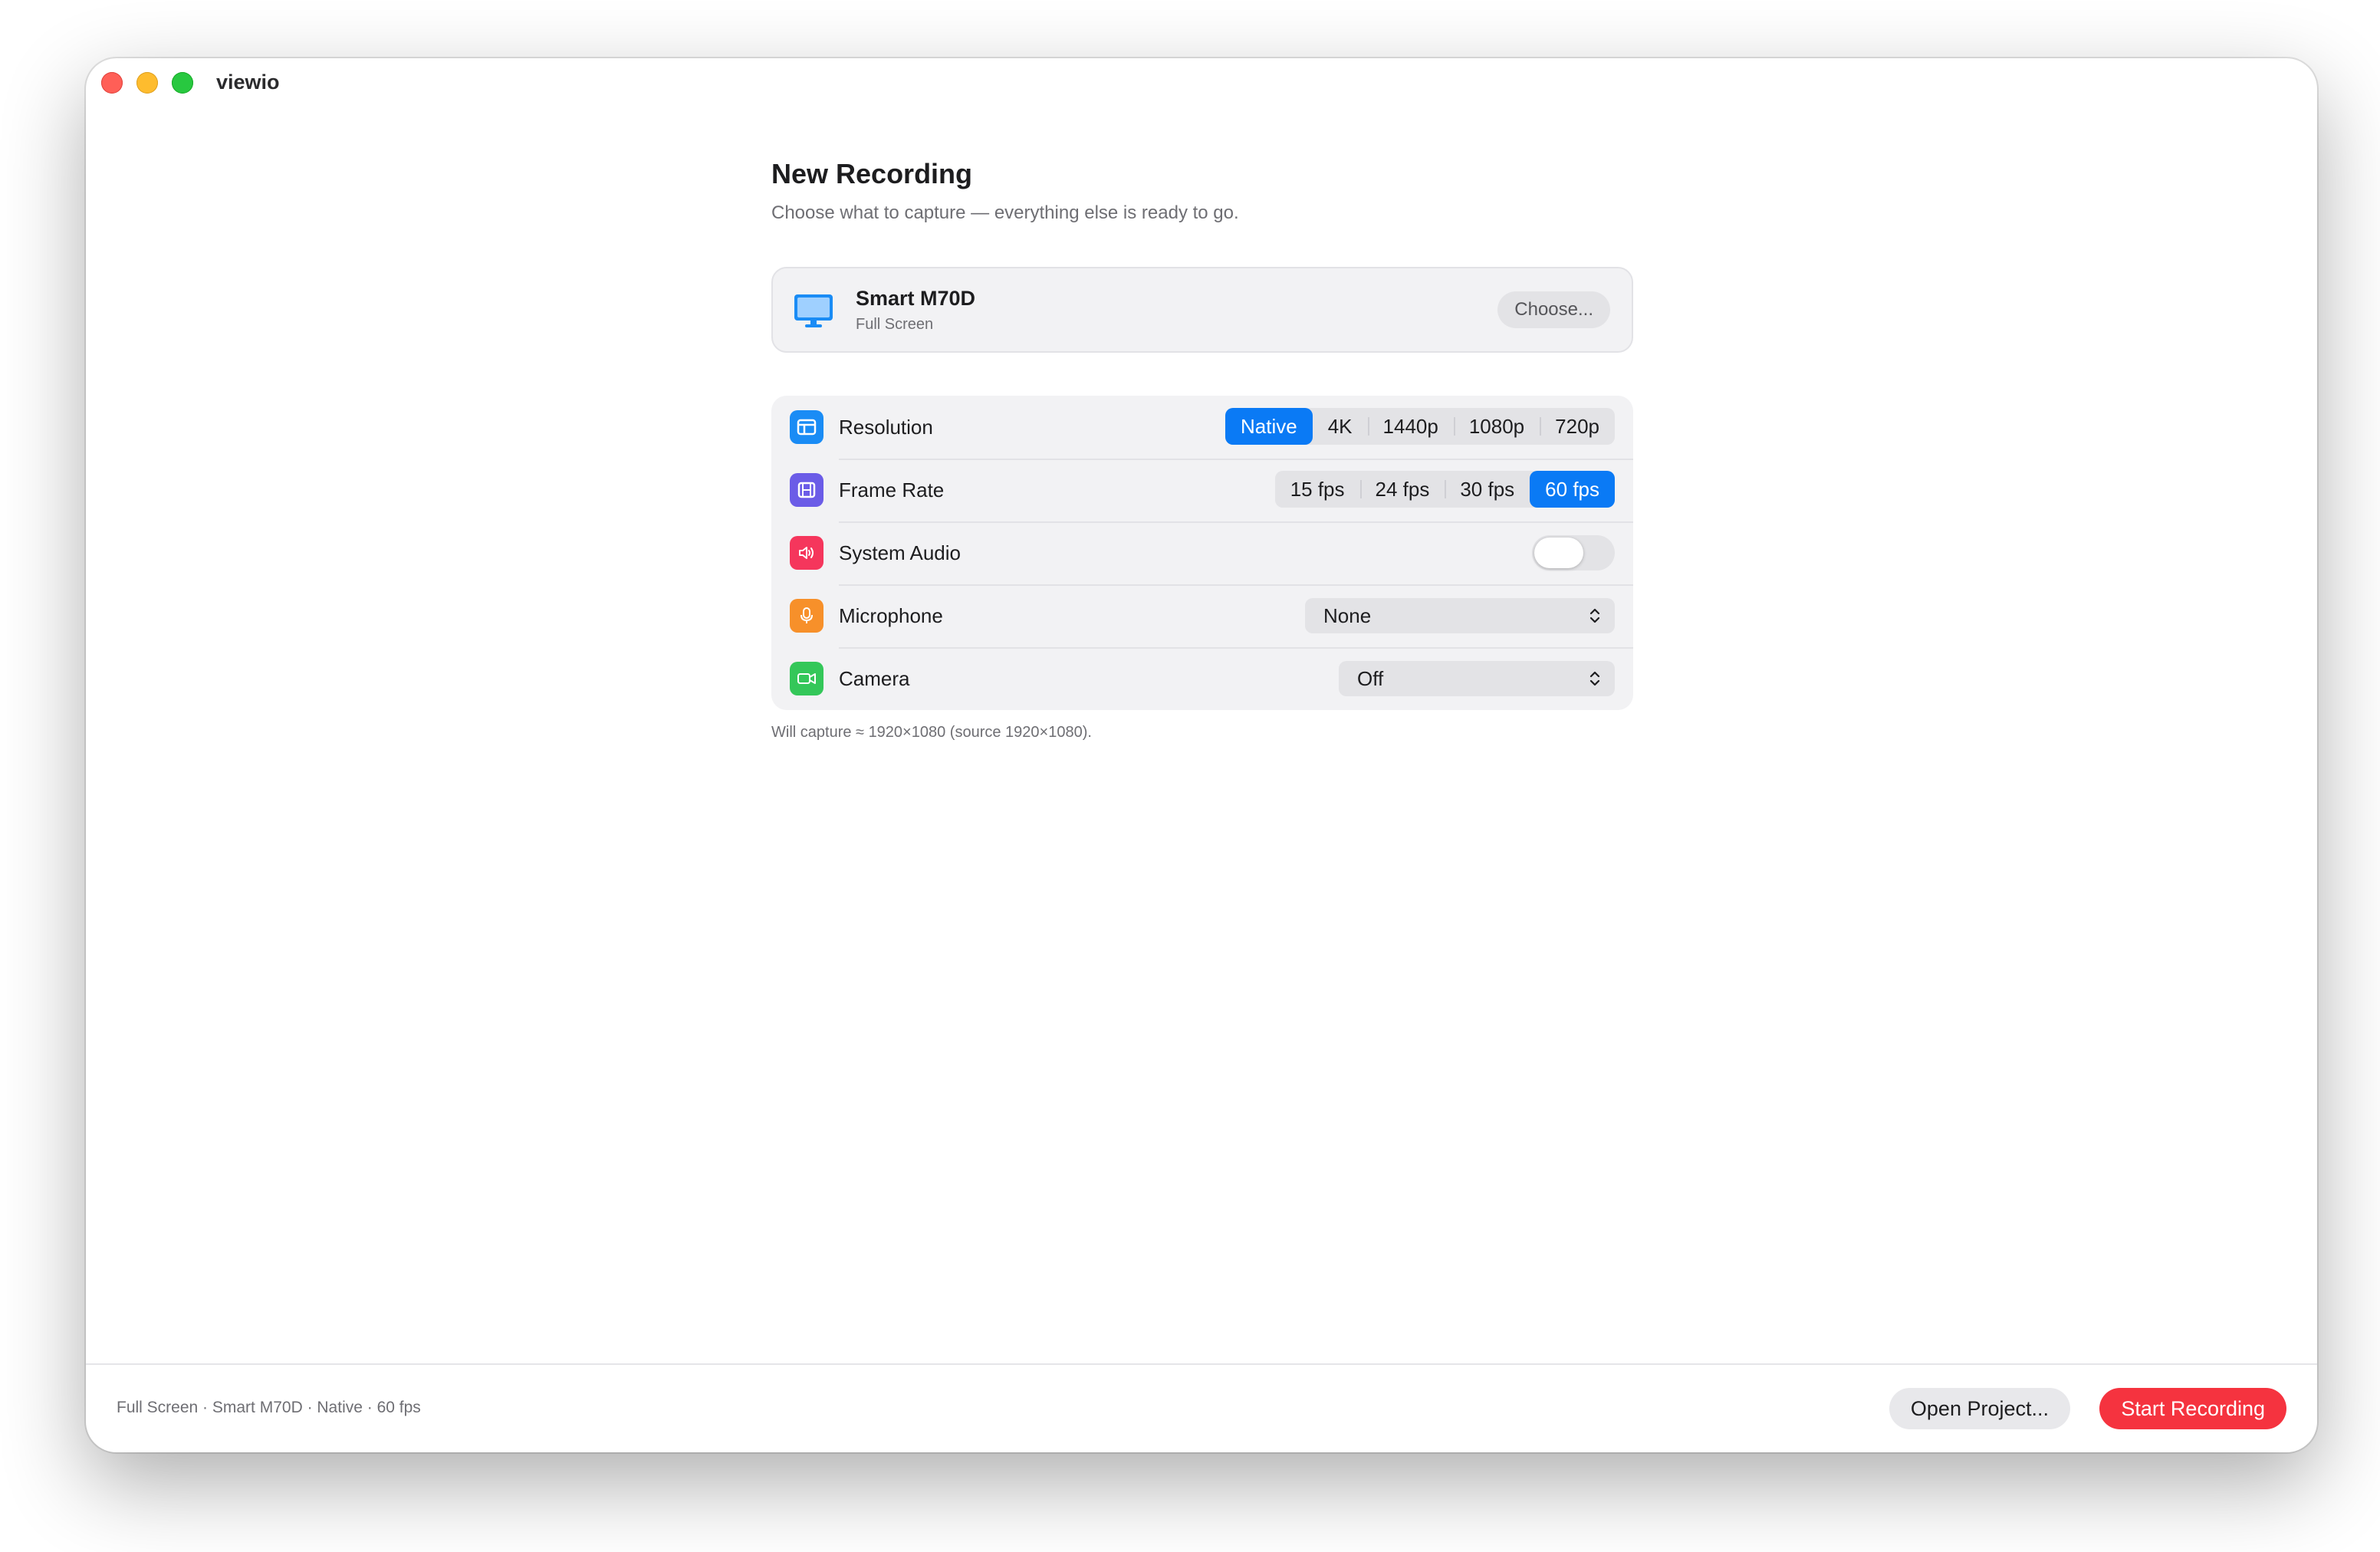 The width and height of the screenshot is (2380, 1552). What do you see at coordinates (1460, 615) in the screenshot?
I see `microphone-select: None` at bounding box center [1460, 615].